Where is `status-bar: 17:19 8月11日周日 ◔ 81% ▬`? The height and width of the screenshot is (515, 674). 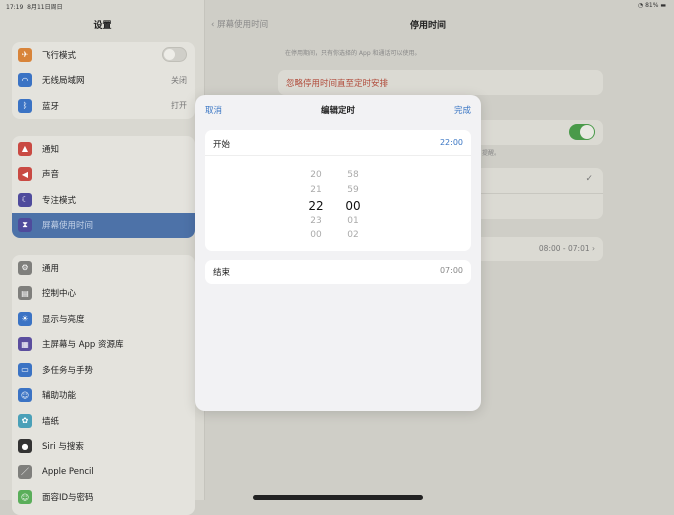
status-bar: 17:19 8月11日周日 ◔ 81% ▬ is located at coordinates (336, 7).